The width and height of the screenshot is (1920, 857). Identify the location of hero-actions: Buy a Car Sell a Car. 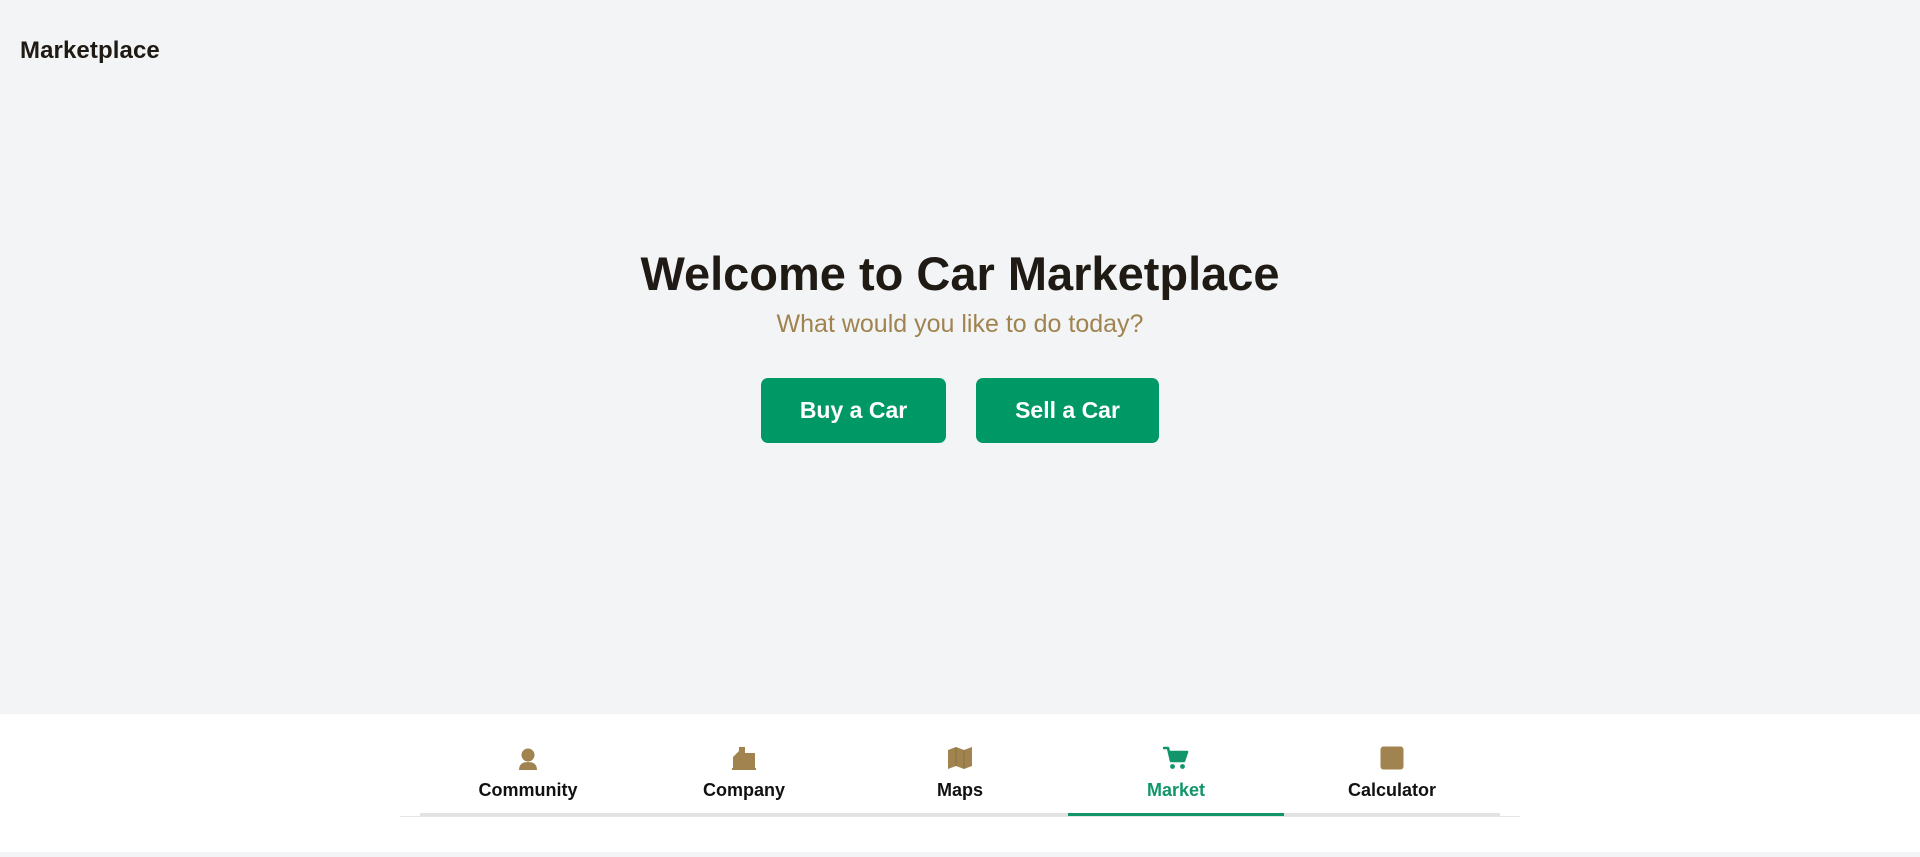
(960, 410).